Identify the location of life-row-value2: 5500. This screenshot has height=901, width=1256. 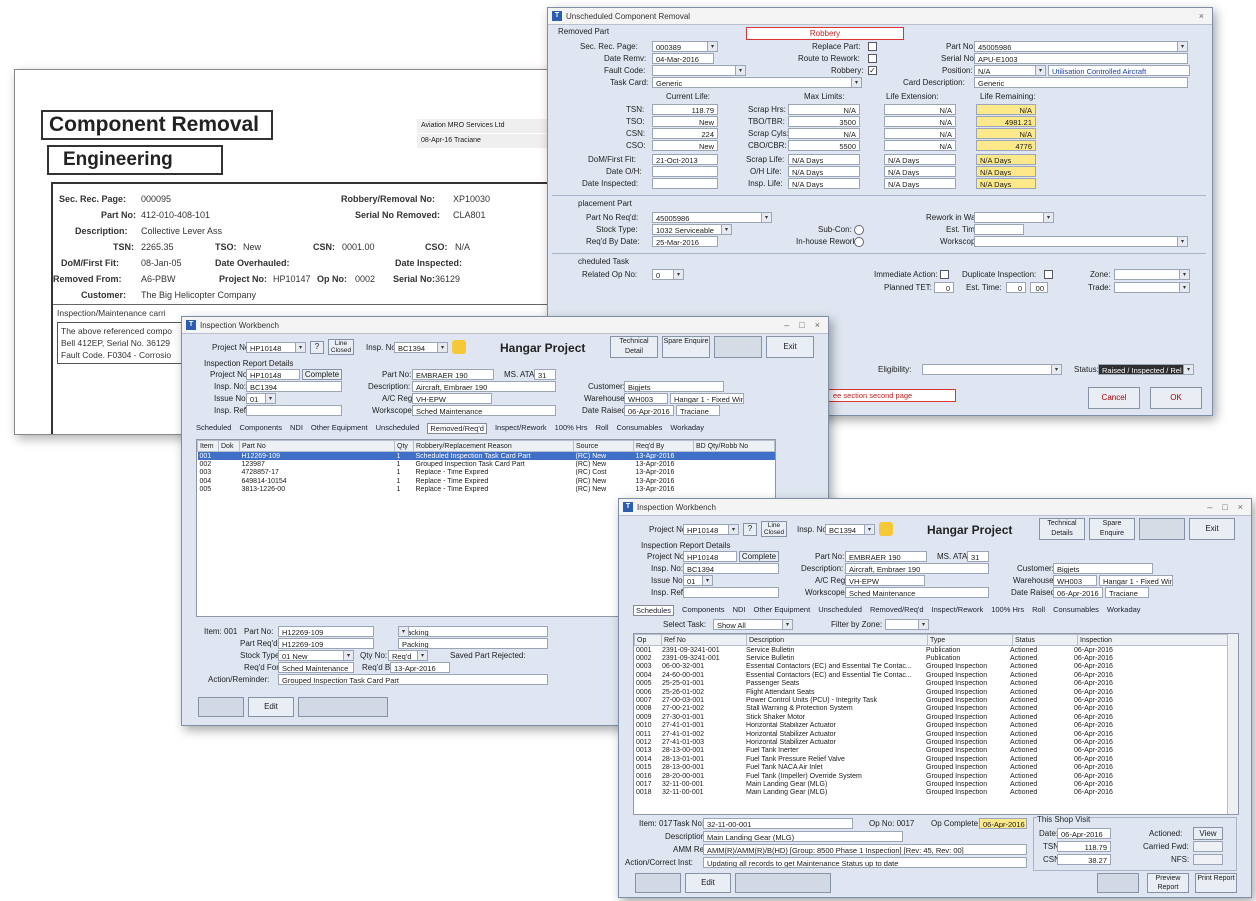
(824, 145).